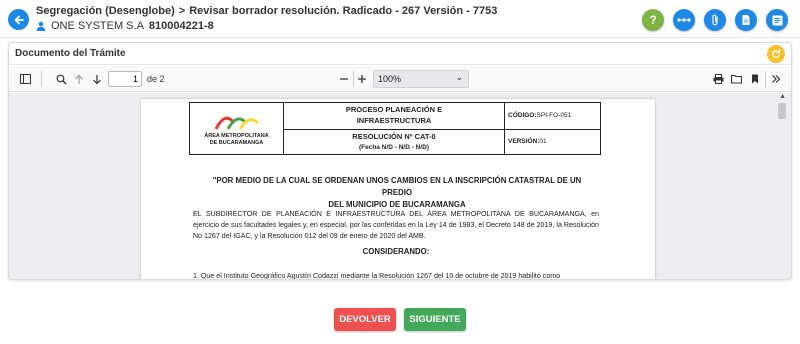  I want to click on print-icon, so click(718, 79).